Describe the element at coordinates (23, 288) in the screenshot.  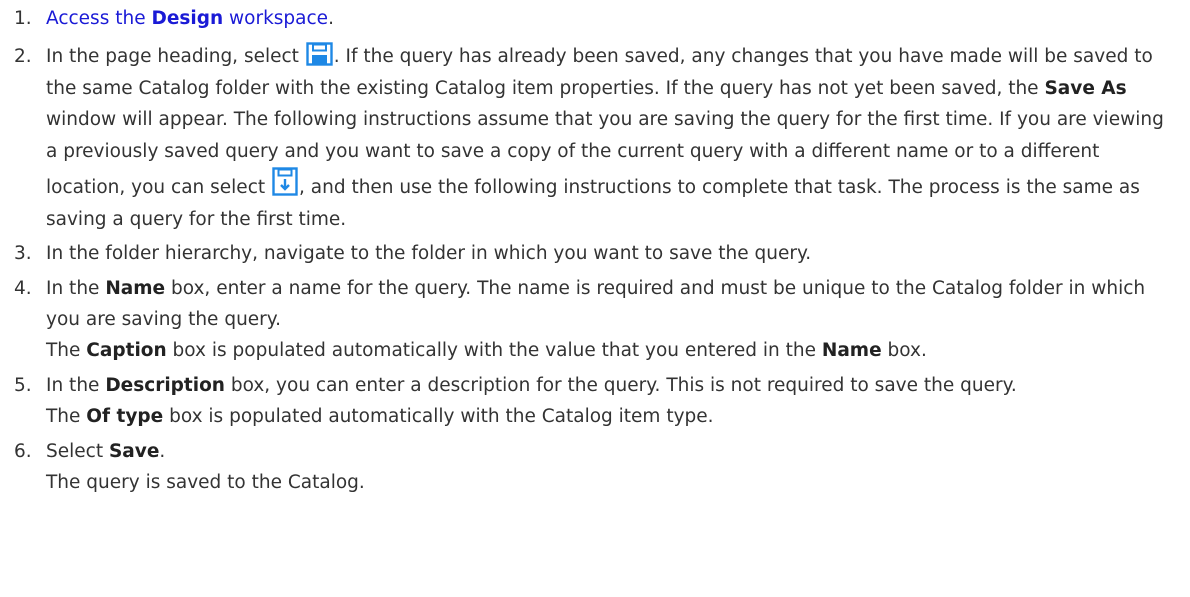
I see `step-number: 4.` at that location.